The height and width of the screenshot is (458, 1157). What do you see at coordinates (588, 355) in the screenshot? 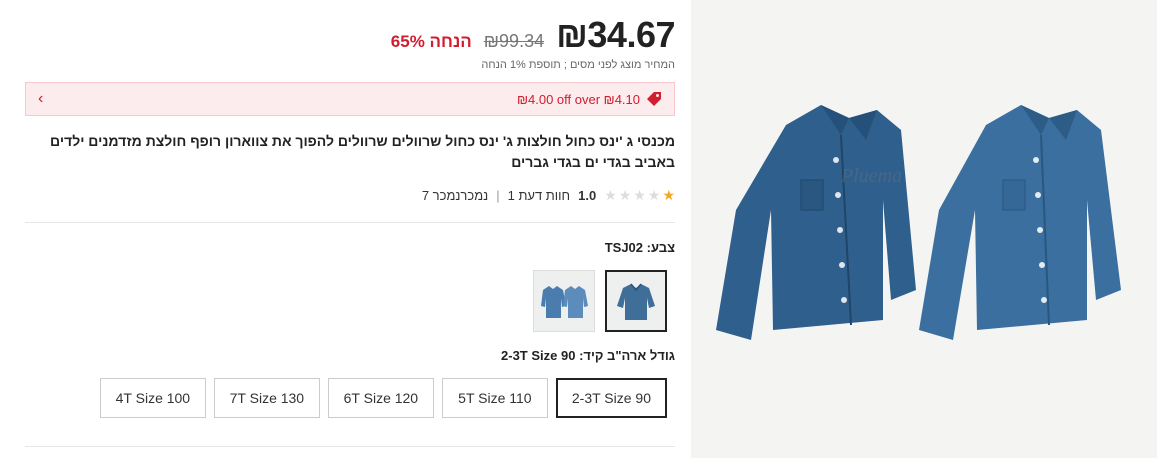
I see `size-label: גודל ארה"ב קיד: 2-3T Size 90` at bounding box center [588, 355].